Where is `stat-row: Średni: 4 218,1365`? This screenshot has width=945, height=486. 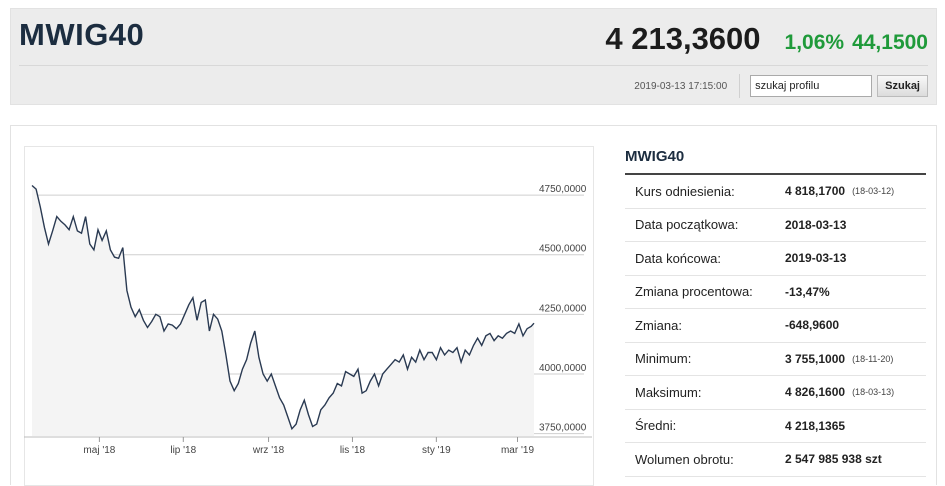 stat-row: Średni: 4 218,1365 is located at coordinates (775, 426).